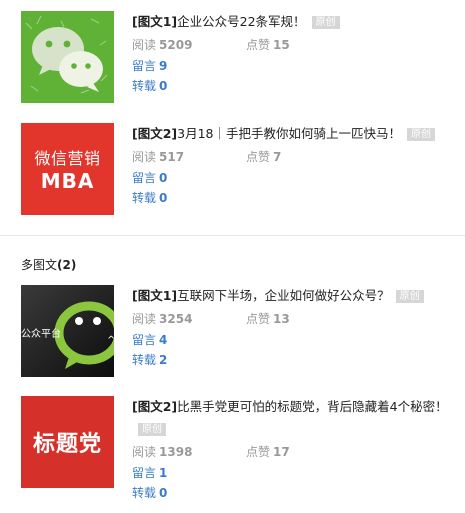 The height and width of the screenshot is (513, 465). I want to click on read-stat: 阅读 3254, so click(162, 318).